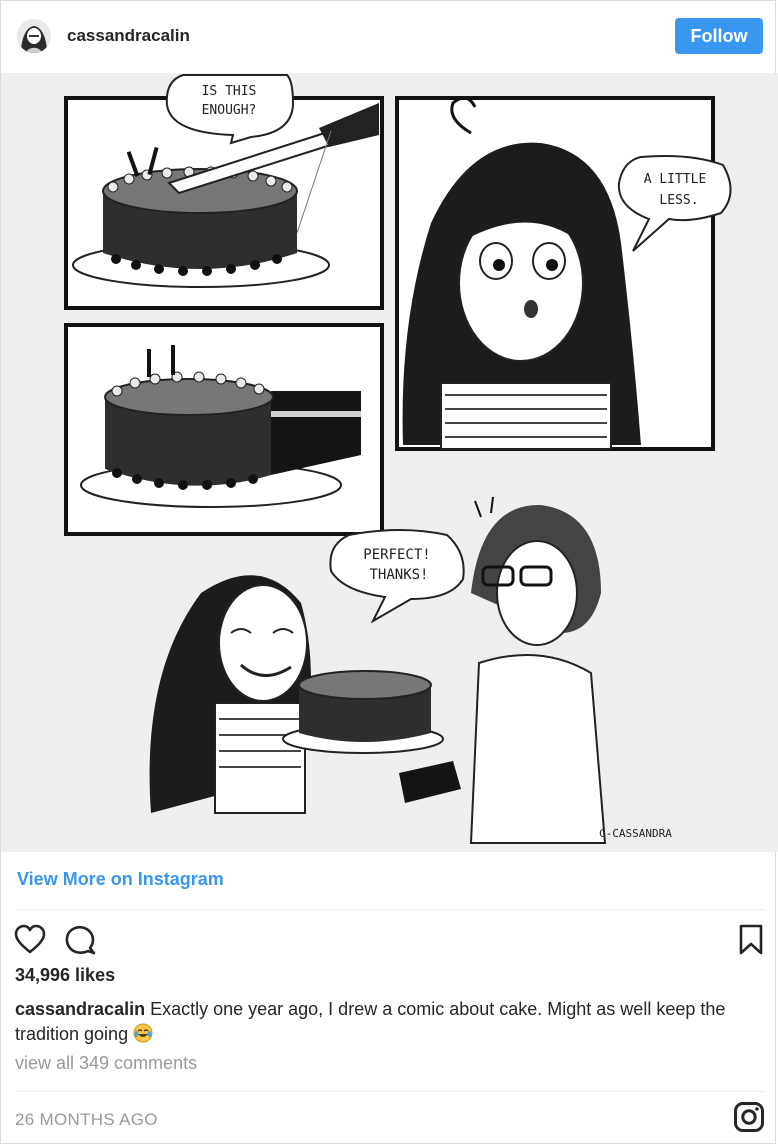 This screenshot has width=778, height=1146. I want to click on bubble-1-line-1: IS THIS, so click(229, 91).